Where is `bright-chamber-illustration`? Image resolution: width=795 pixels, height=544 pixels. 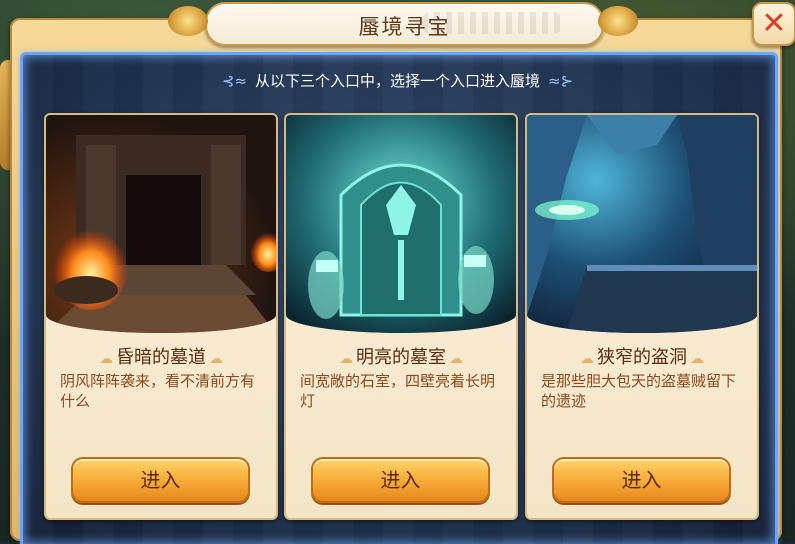
bright-chamber-illustration is located at coordinates (401, 224).